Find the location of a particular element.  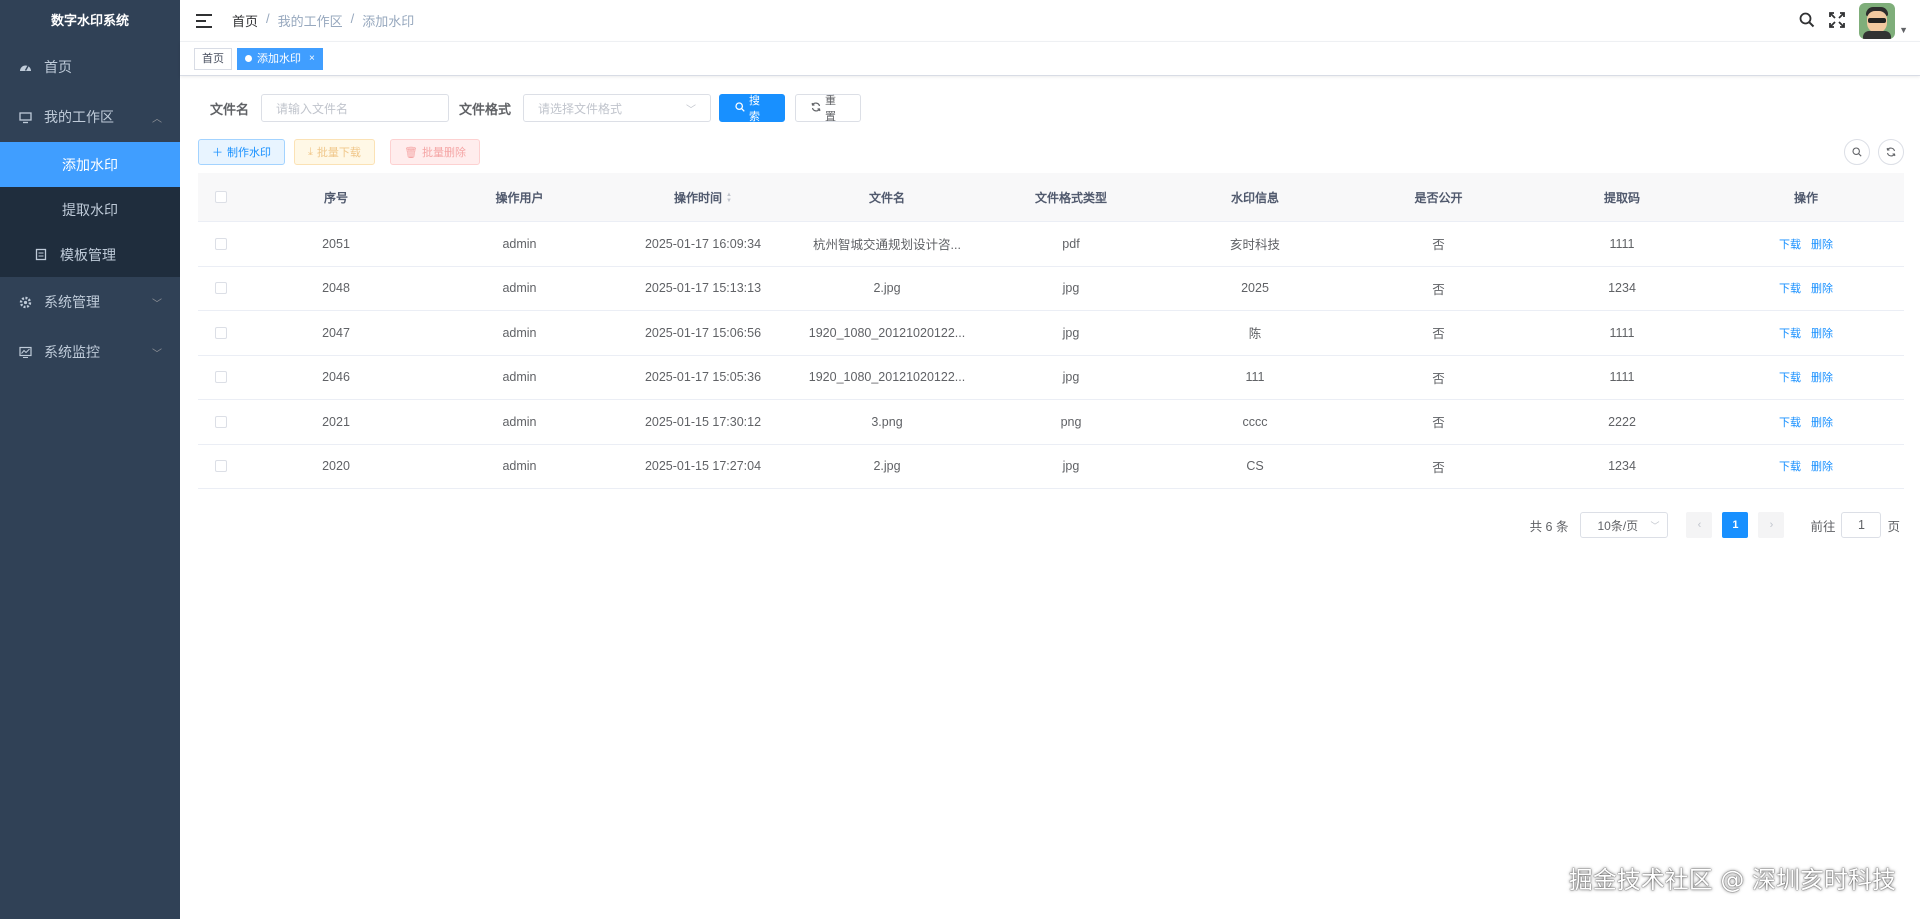

column-header-sortable: 操作时间 ▲ ▼ is located at coordinates (703, 197).